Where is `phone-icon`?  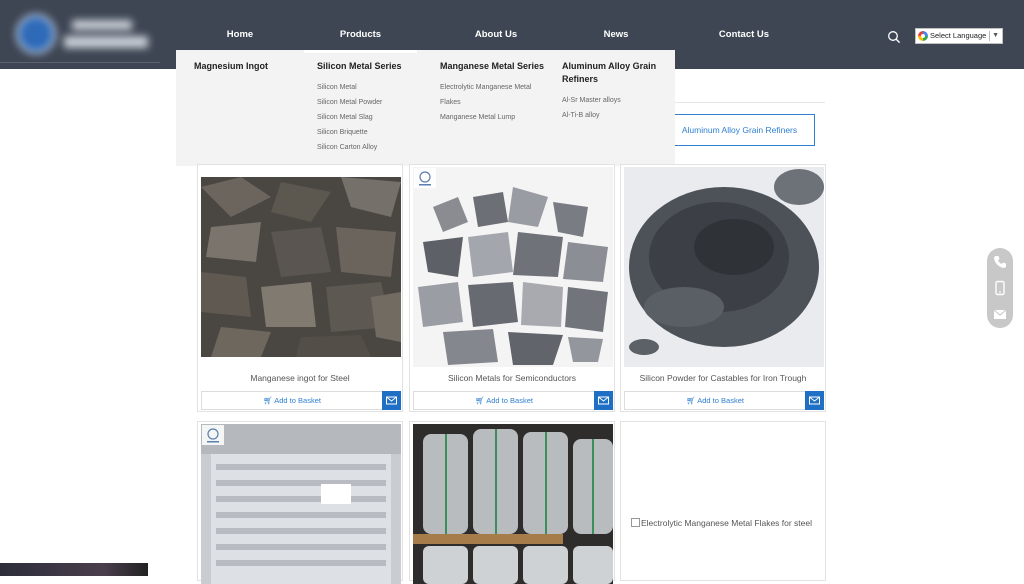
phone-icon is located at coordinates (1000, 262).